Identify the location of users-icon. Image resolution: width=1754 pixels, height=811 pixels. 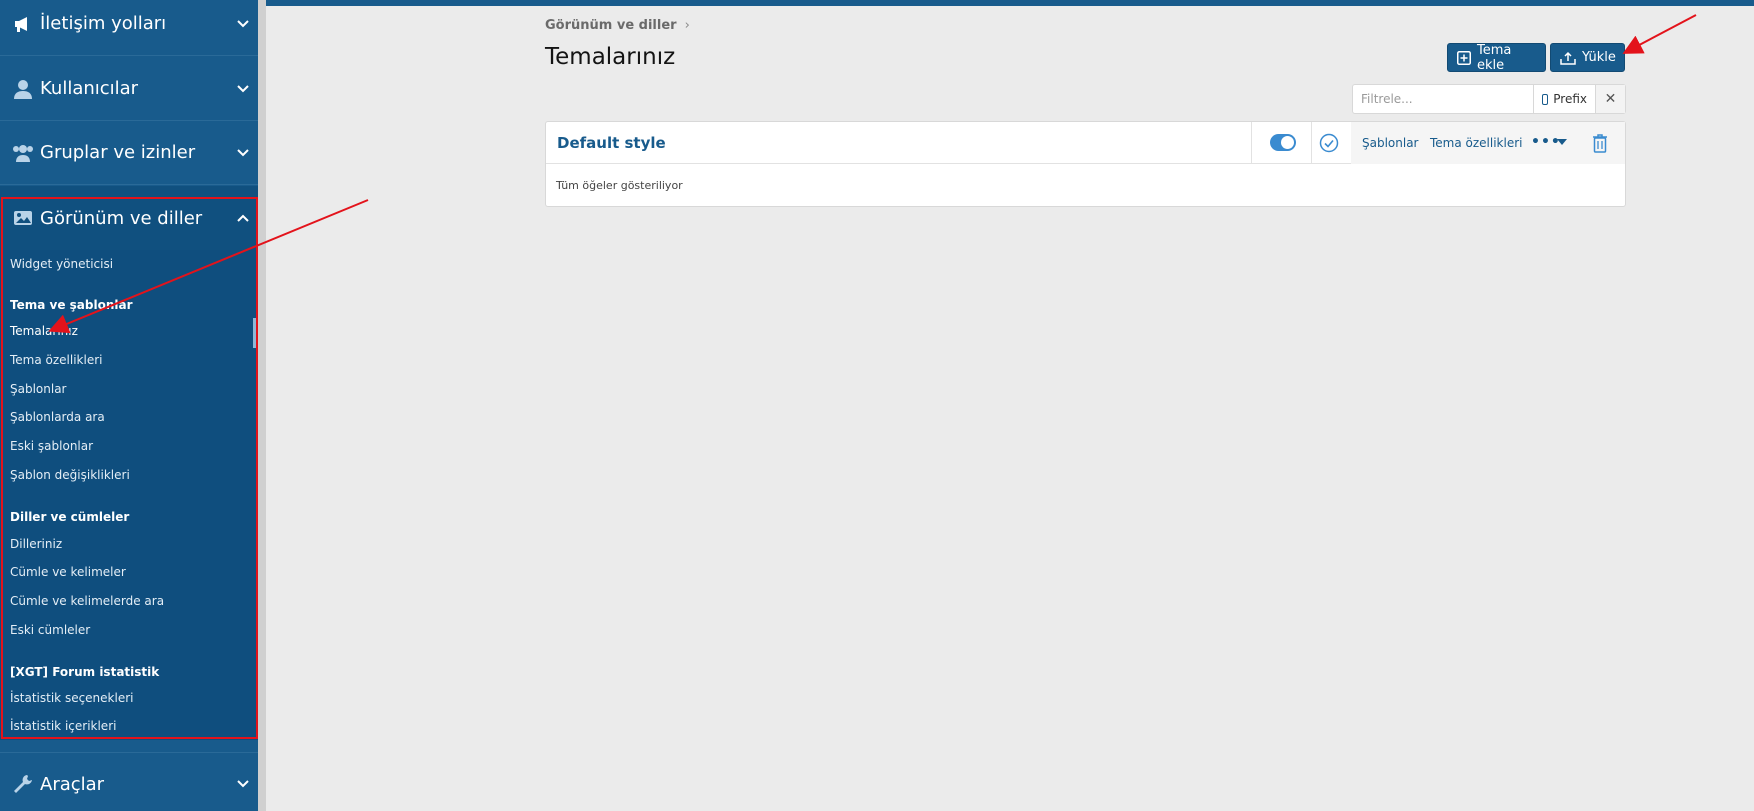
(23, 153).